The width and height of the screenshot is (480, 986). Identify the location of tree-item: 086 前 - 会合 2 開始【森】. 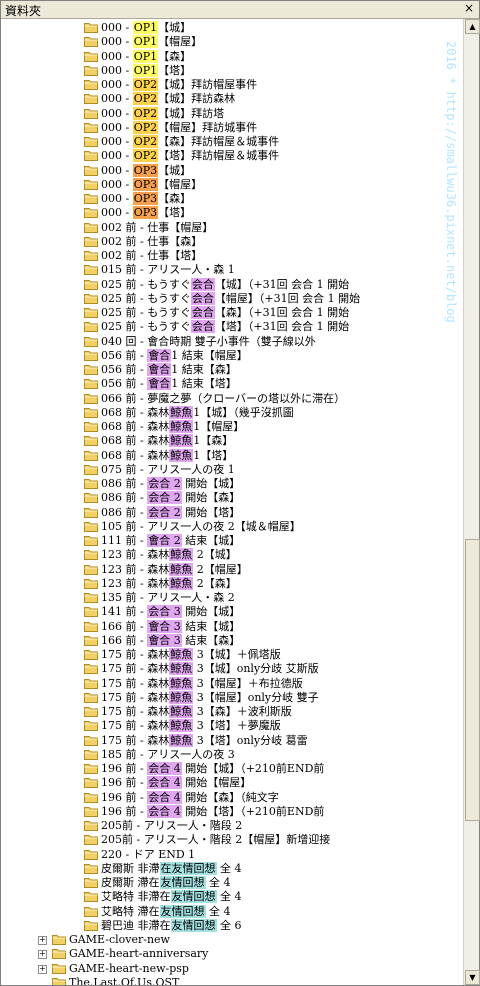
(162, 498).